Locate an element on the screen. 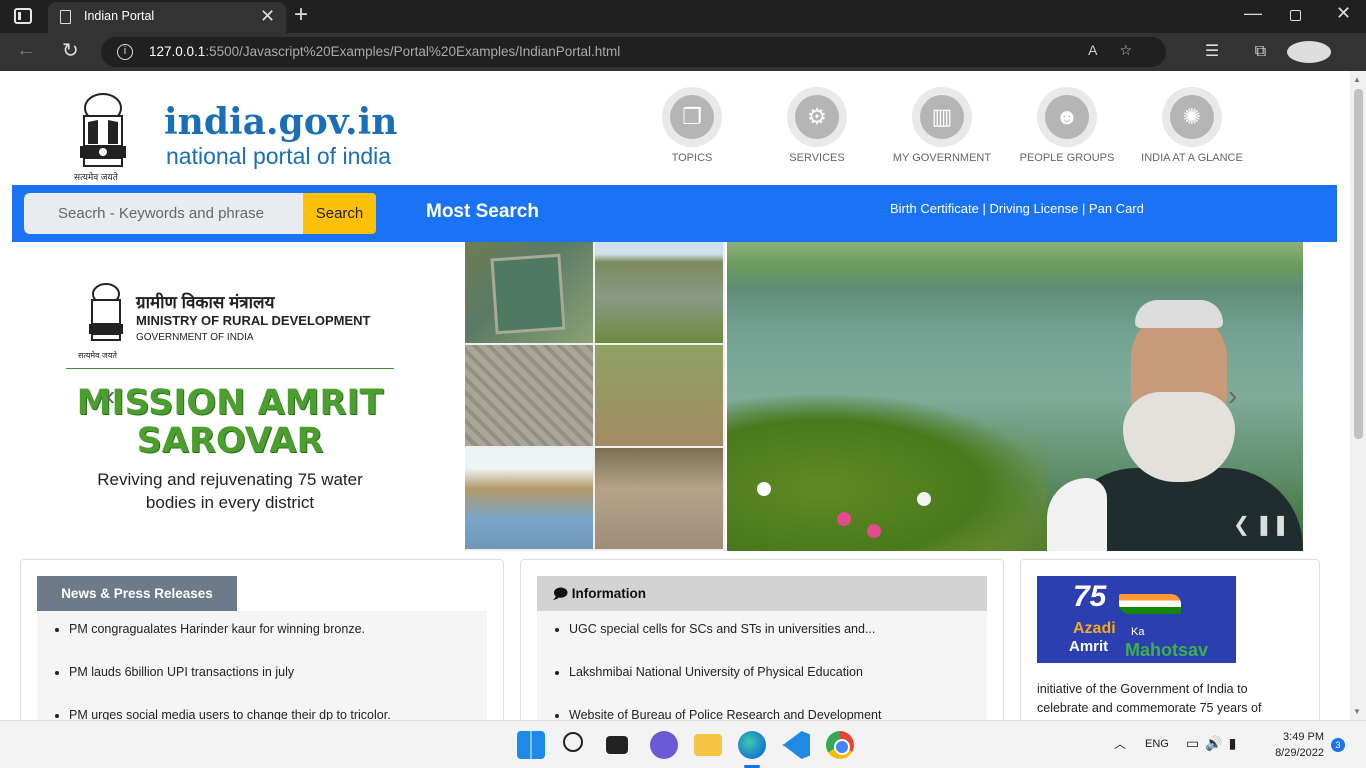  windows-start-icon is located at coordinates (531, 745).